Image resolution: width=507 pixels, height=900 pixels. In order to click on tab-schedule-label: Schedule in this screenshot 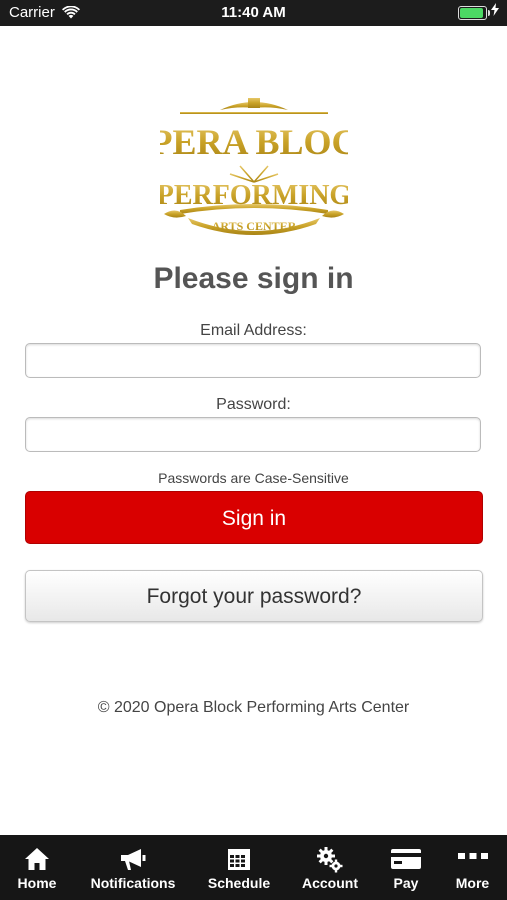, I will do `click(239, 883)`.